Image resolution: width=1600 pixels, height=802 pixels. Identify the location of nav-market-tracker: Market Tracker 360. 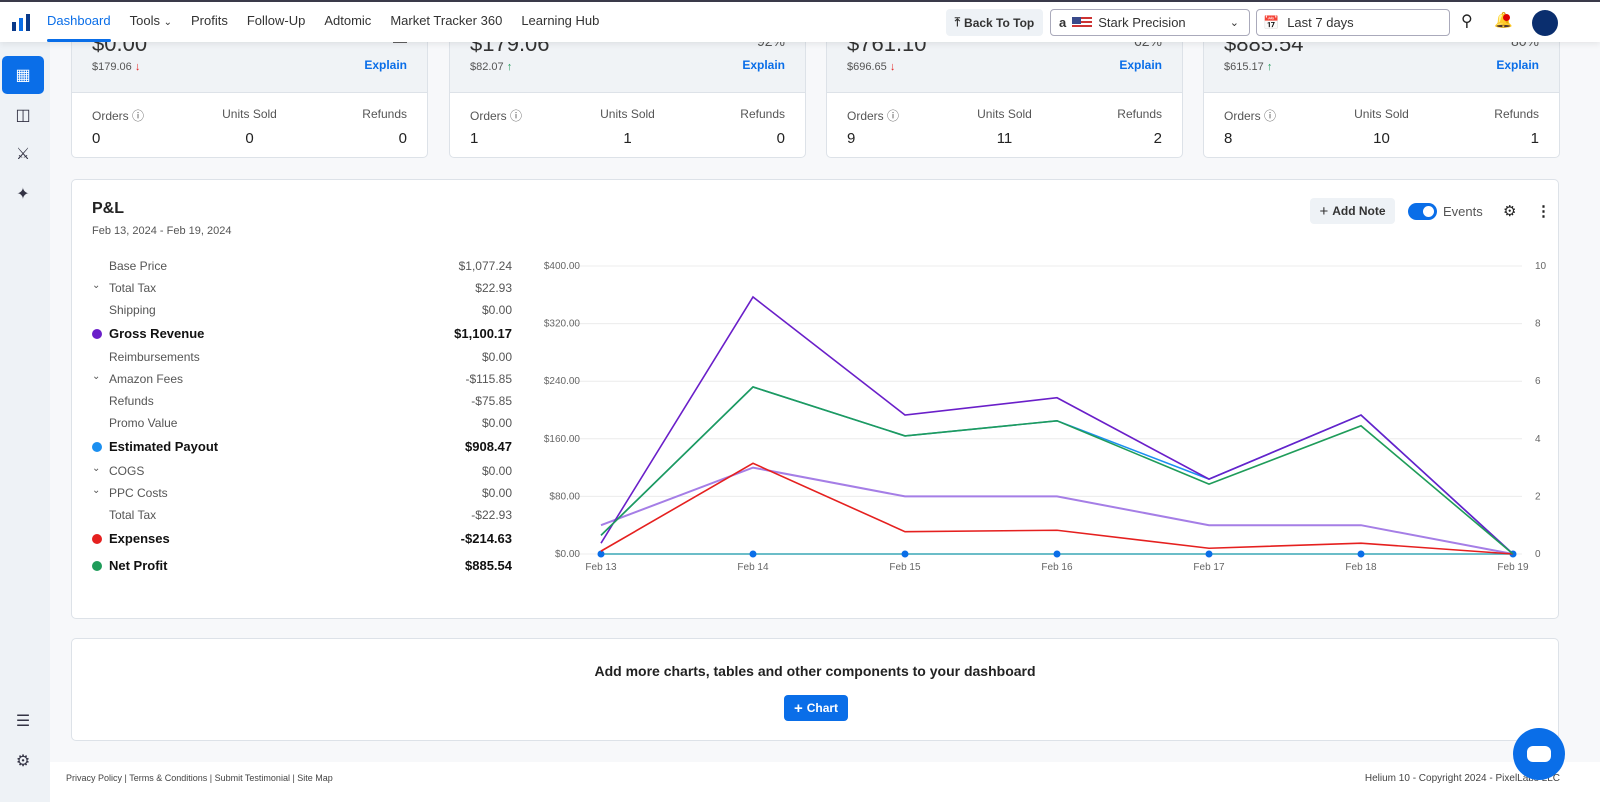
(446, 22).